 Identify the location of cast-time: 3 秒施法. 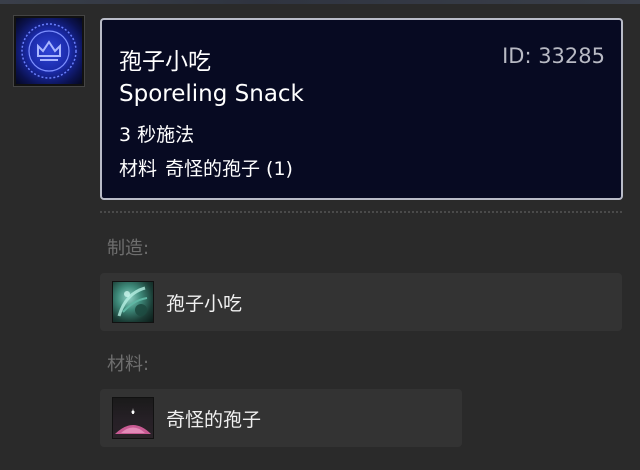
(157, 135).